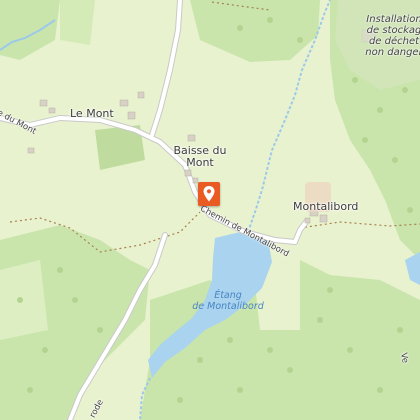  What do you see at coordinates (394, 41) in the screenshot?
I see `poi-label-line3: de déchet` at bounding box center [394, 41].